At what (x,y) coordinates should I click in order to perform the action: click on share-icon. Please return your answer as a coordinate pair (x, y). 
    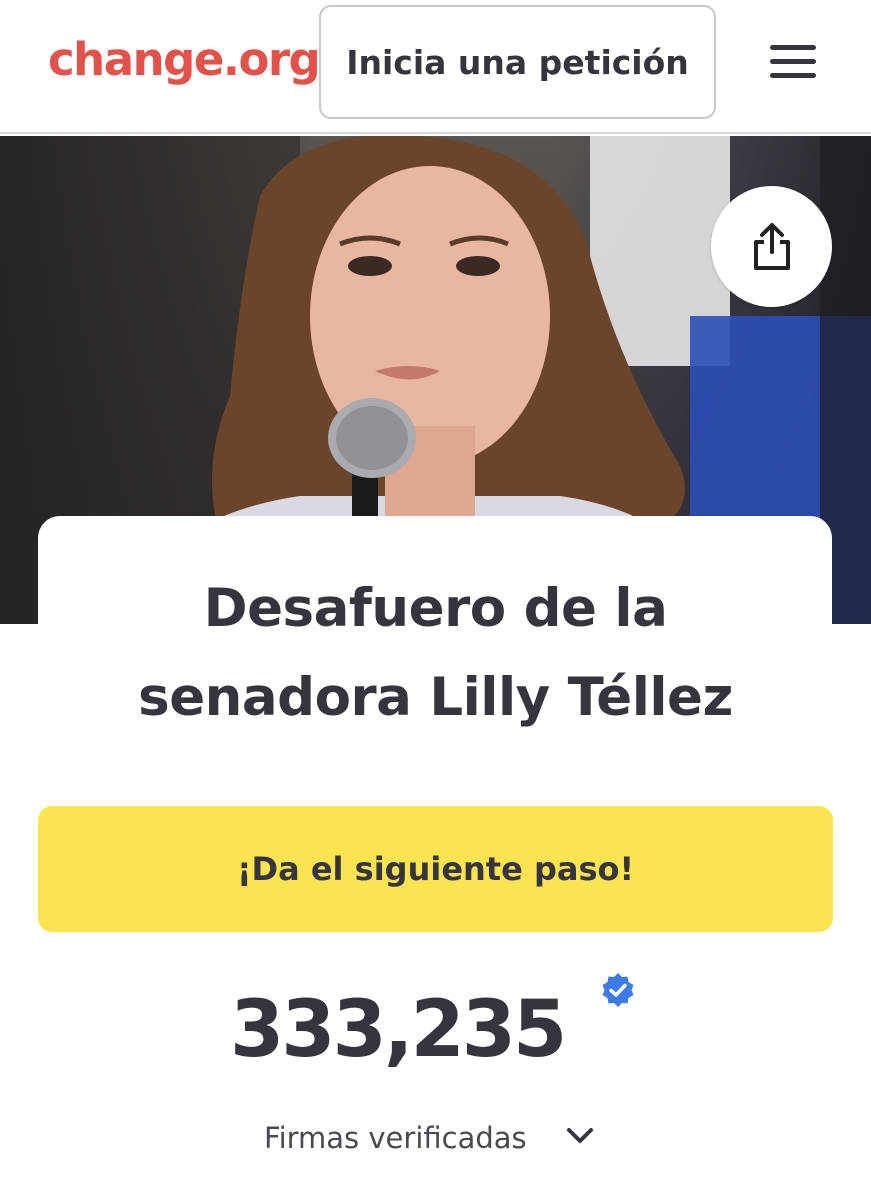
    Looking at the image, I should click on (771, 246).